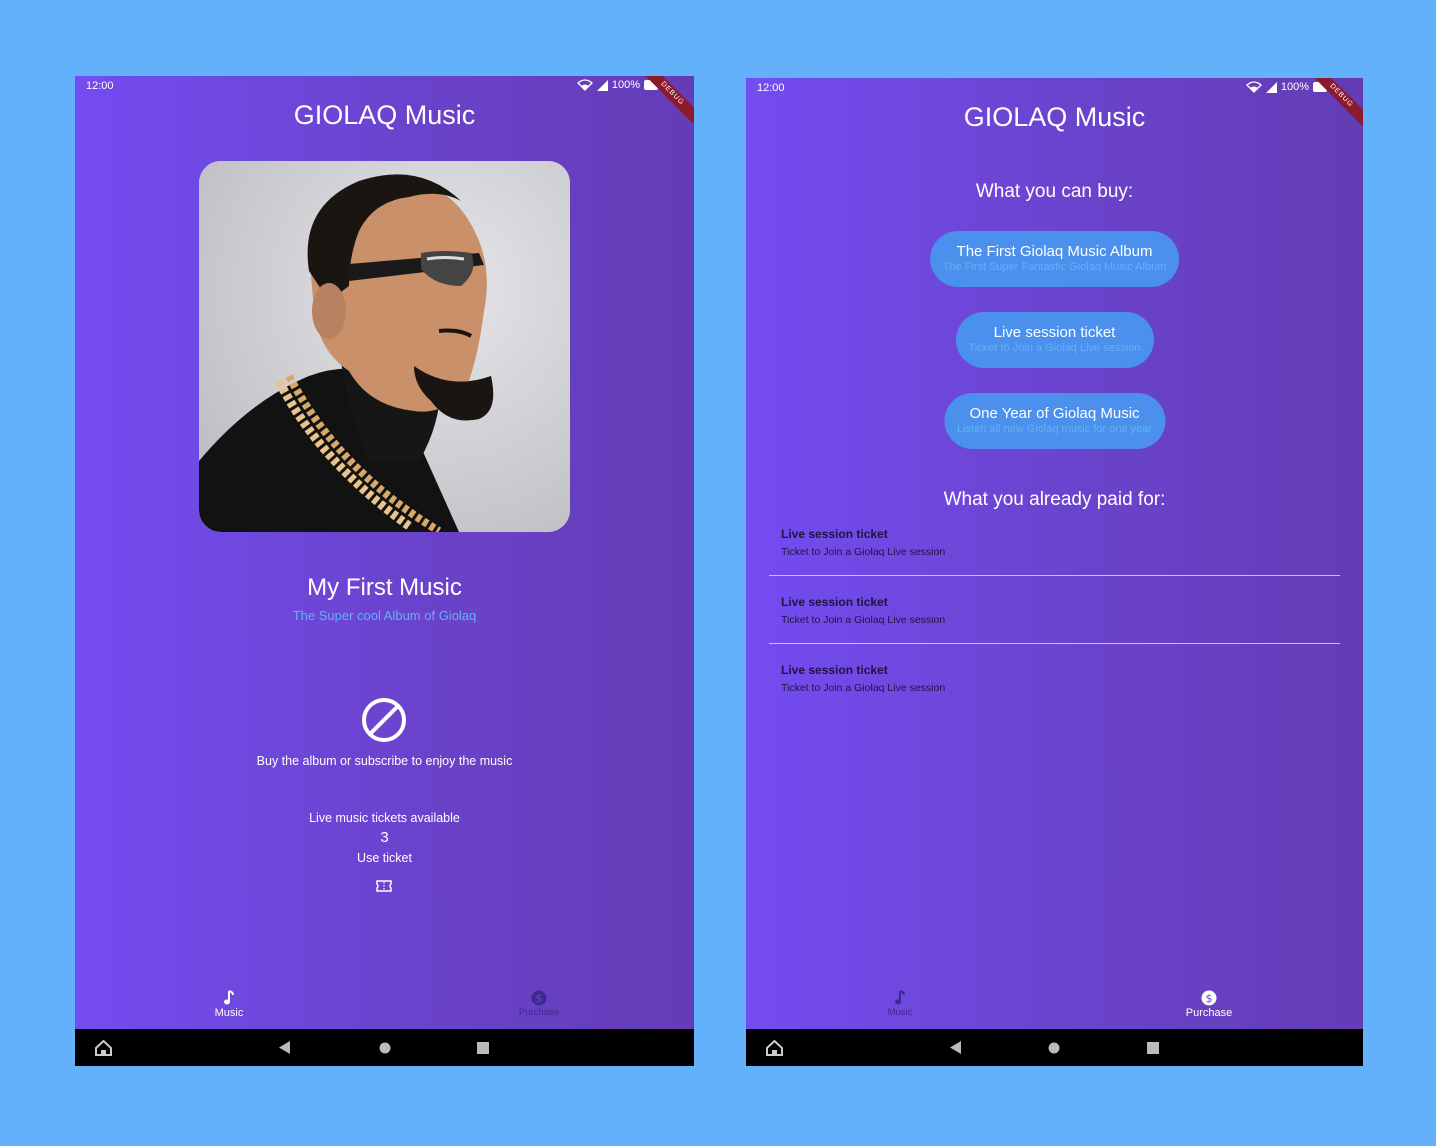 This screenshot has height=1146, width=1436. Describe the element at coordinates (384, 587) in the screenshot. I see `album-title: My First Music` at that location.